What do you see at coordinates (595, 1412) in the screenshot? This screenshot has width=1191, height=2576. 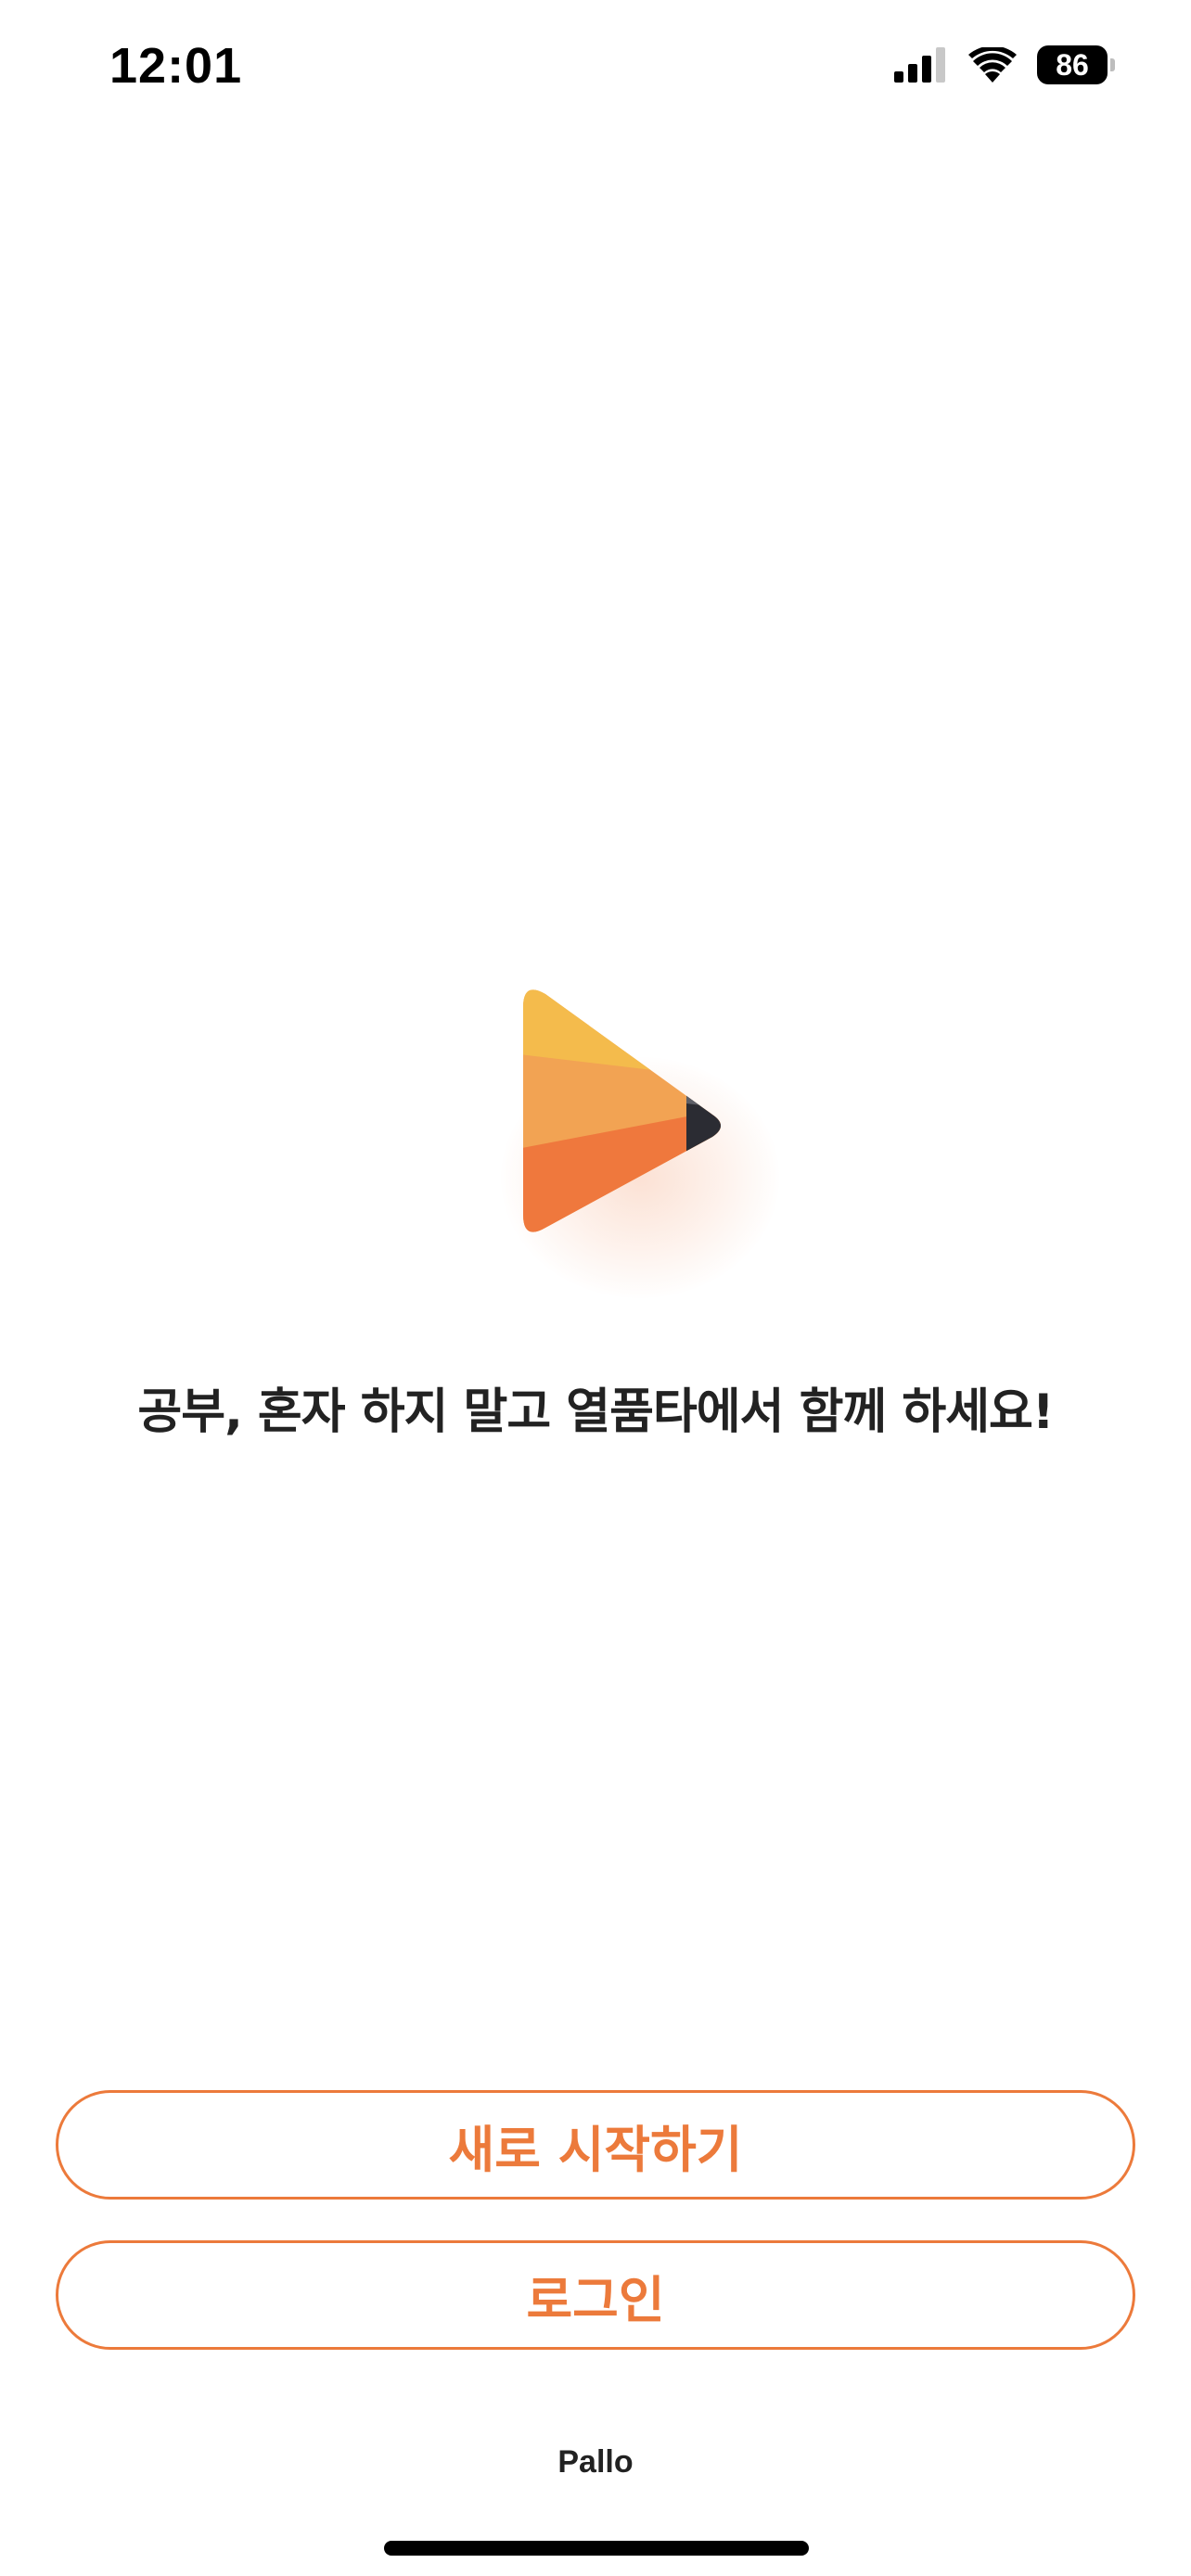 I see `tagline: 공부, 혼자 하지 말고 열품타에서 함께 하세요!` at bounding box center [595, 1412].